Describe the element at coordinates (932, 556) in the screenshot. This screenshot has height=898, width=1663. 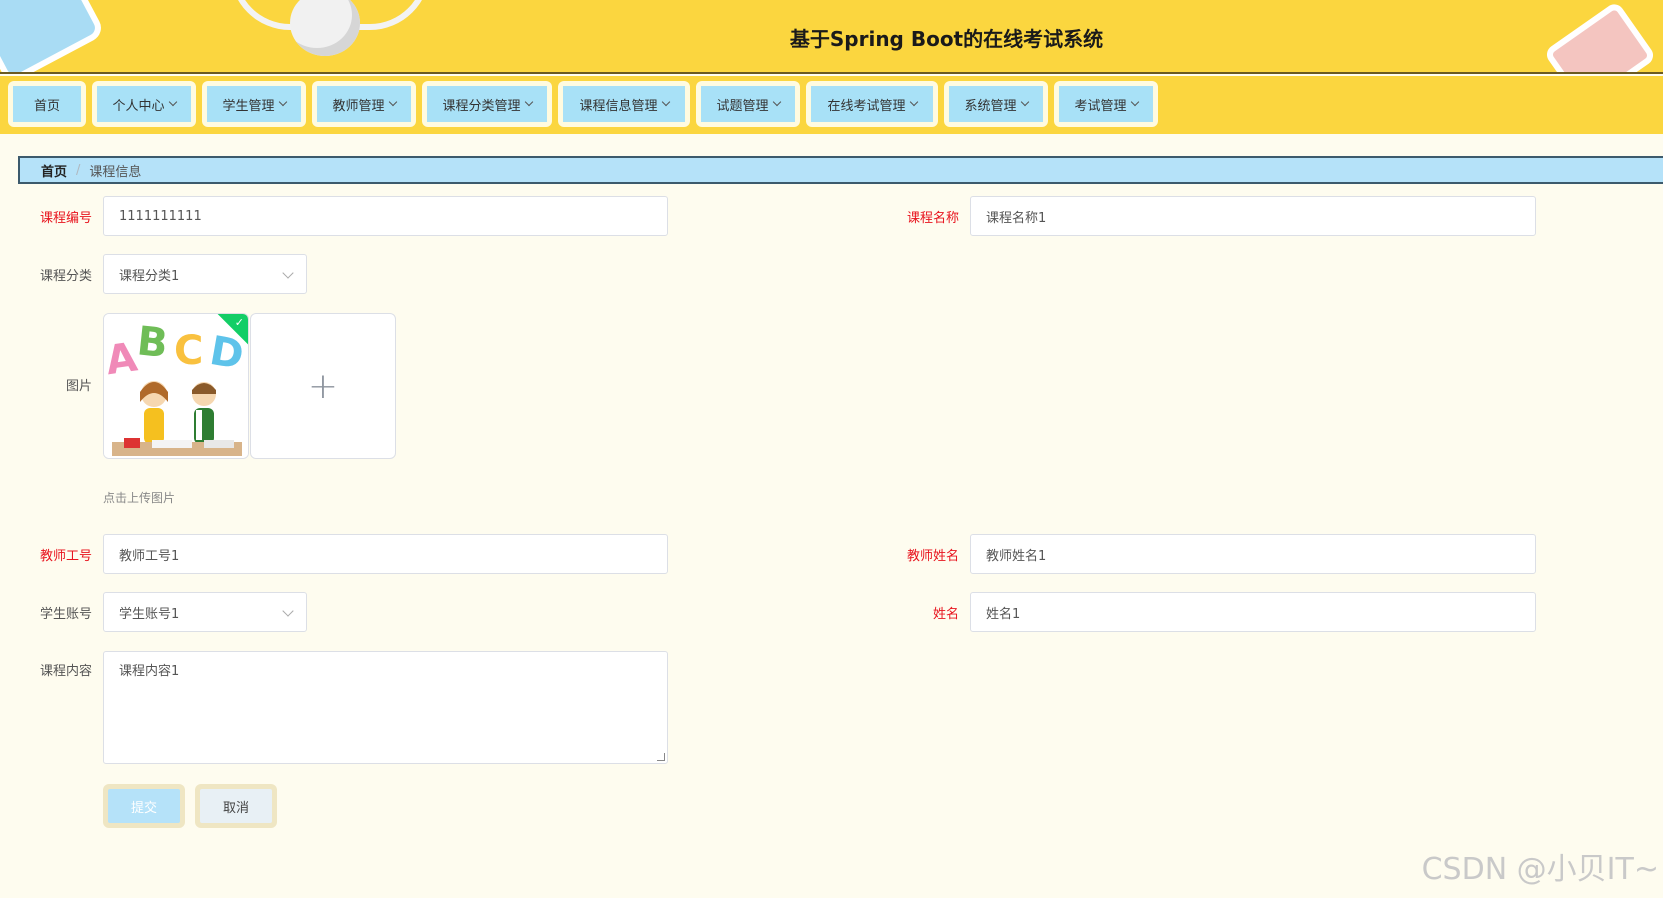
I see `teacher-name-label: 教师姓名` at that location.